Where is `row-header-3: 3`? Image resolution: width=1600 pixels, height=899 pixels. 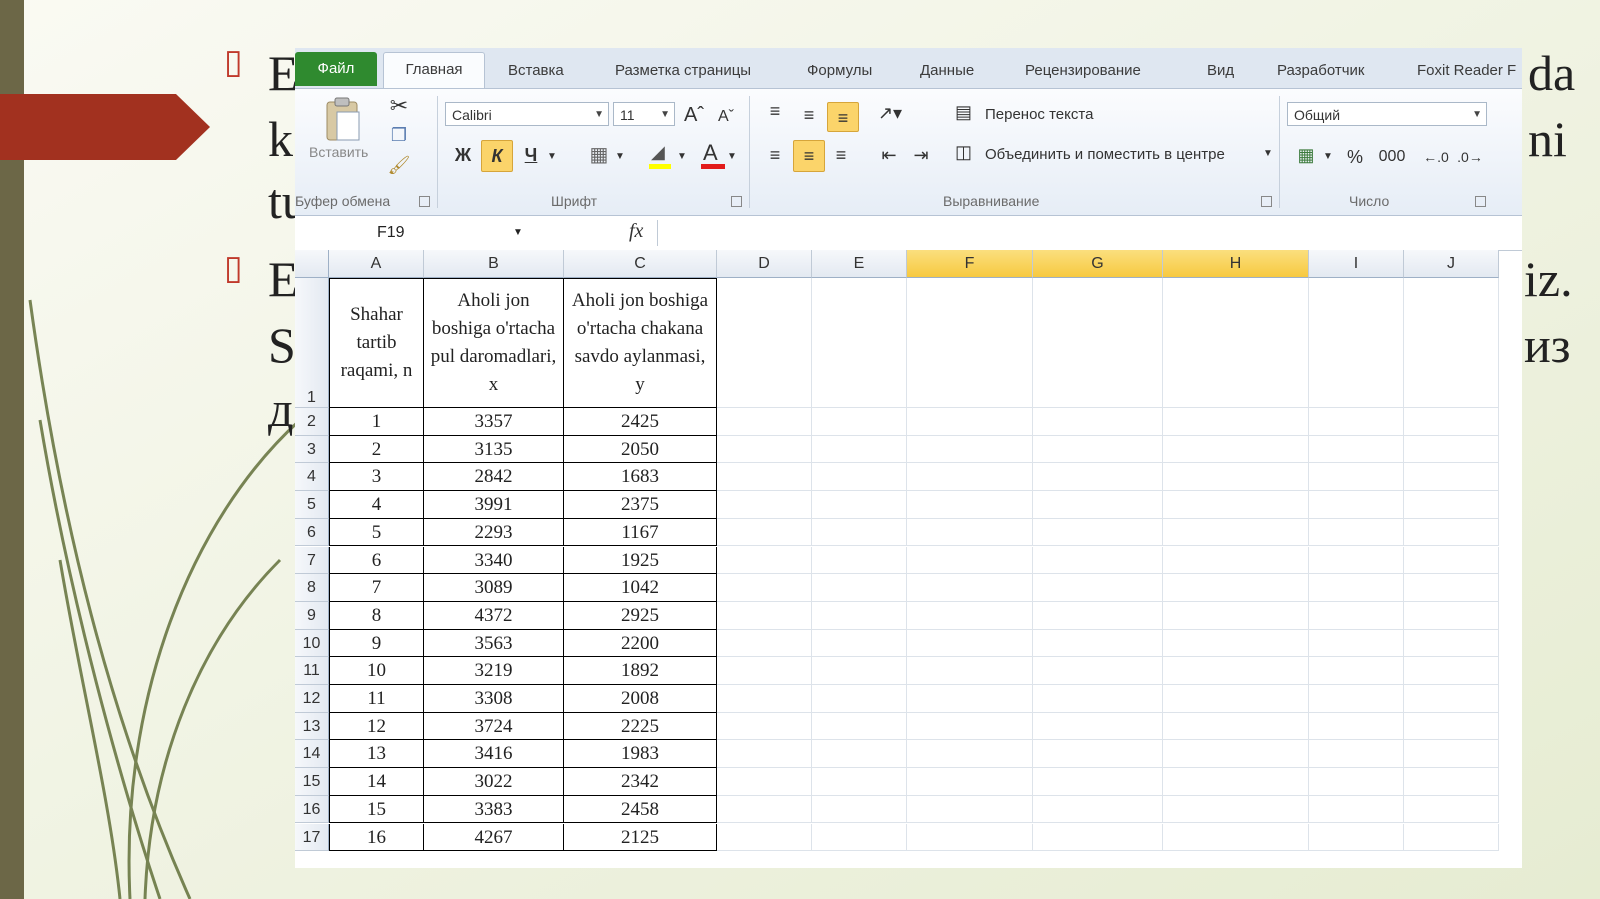
row-header-3: 3 is located at coordinates (312, 449).